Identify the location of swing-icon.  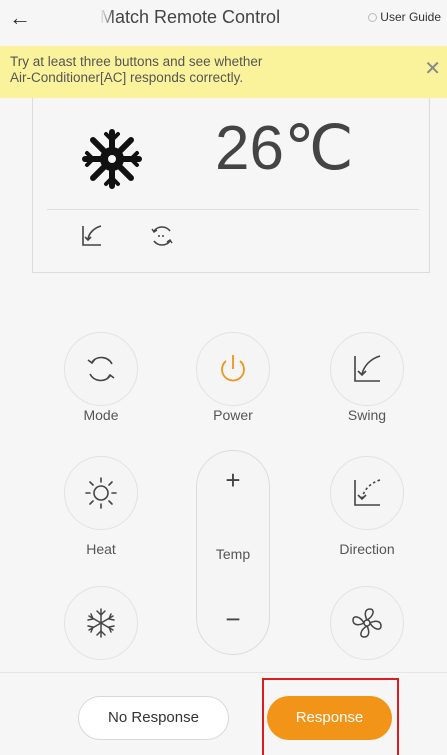
(367, 368).